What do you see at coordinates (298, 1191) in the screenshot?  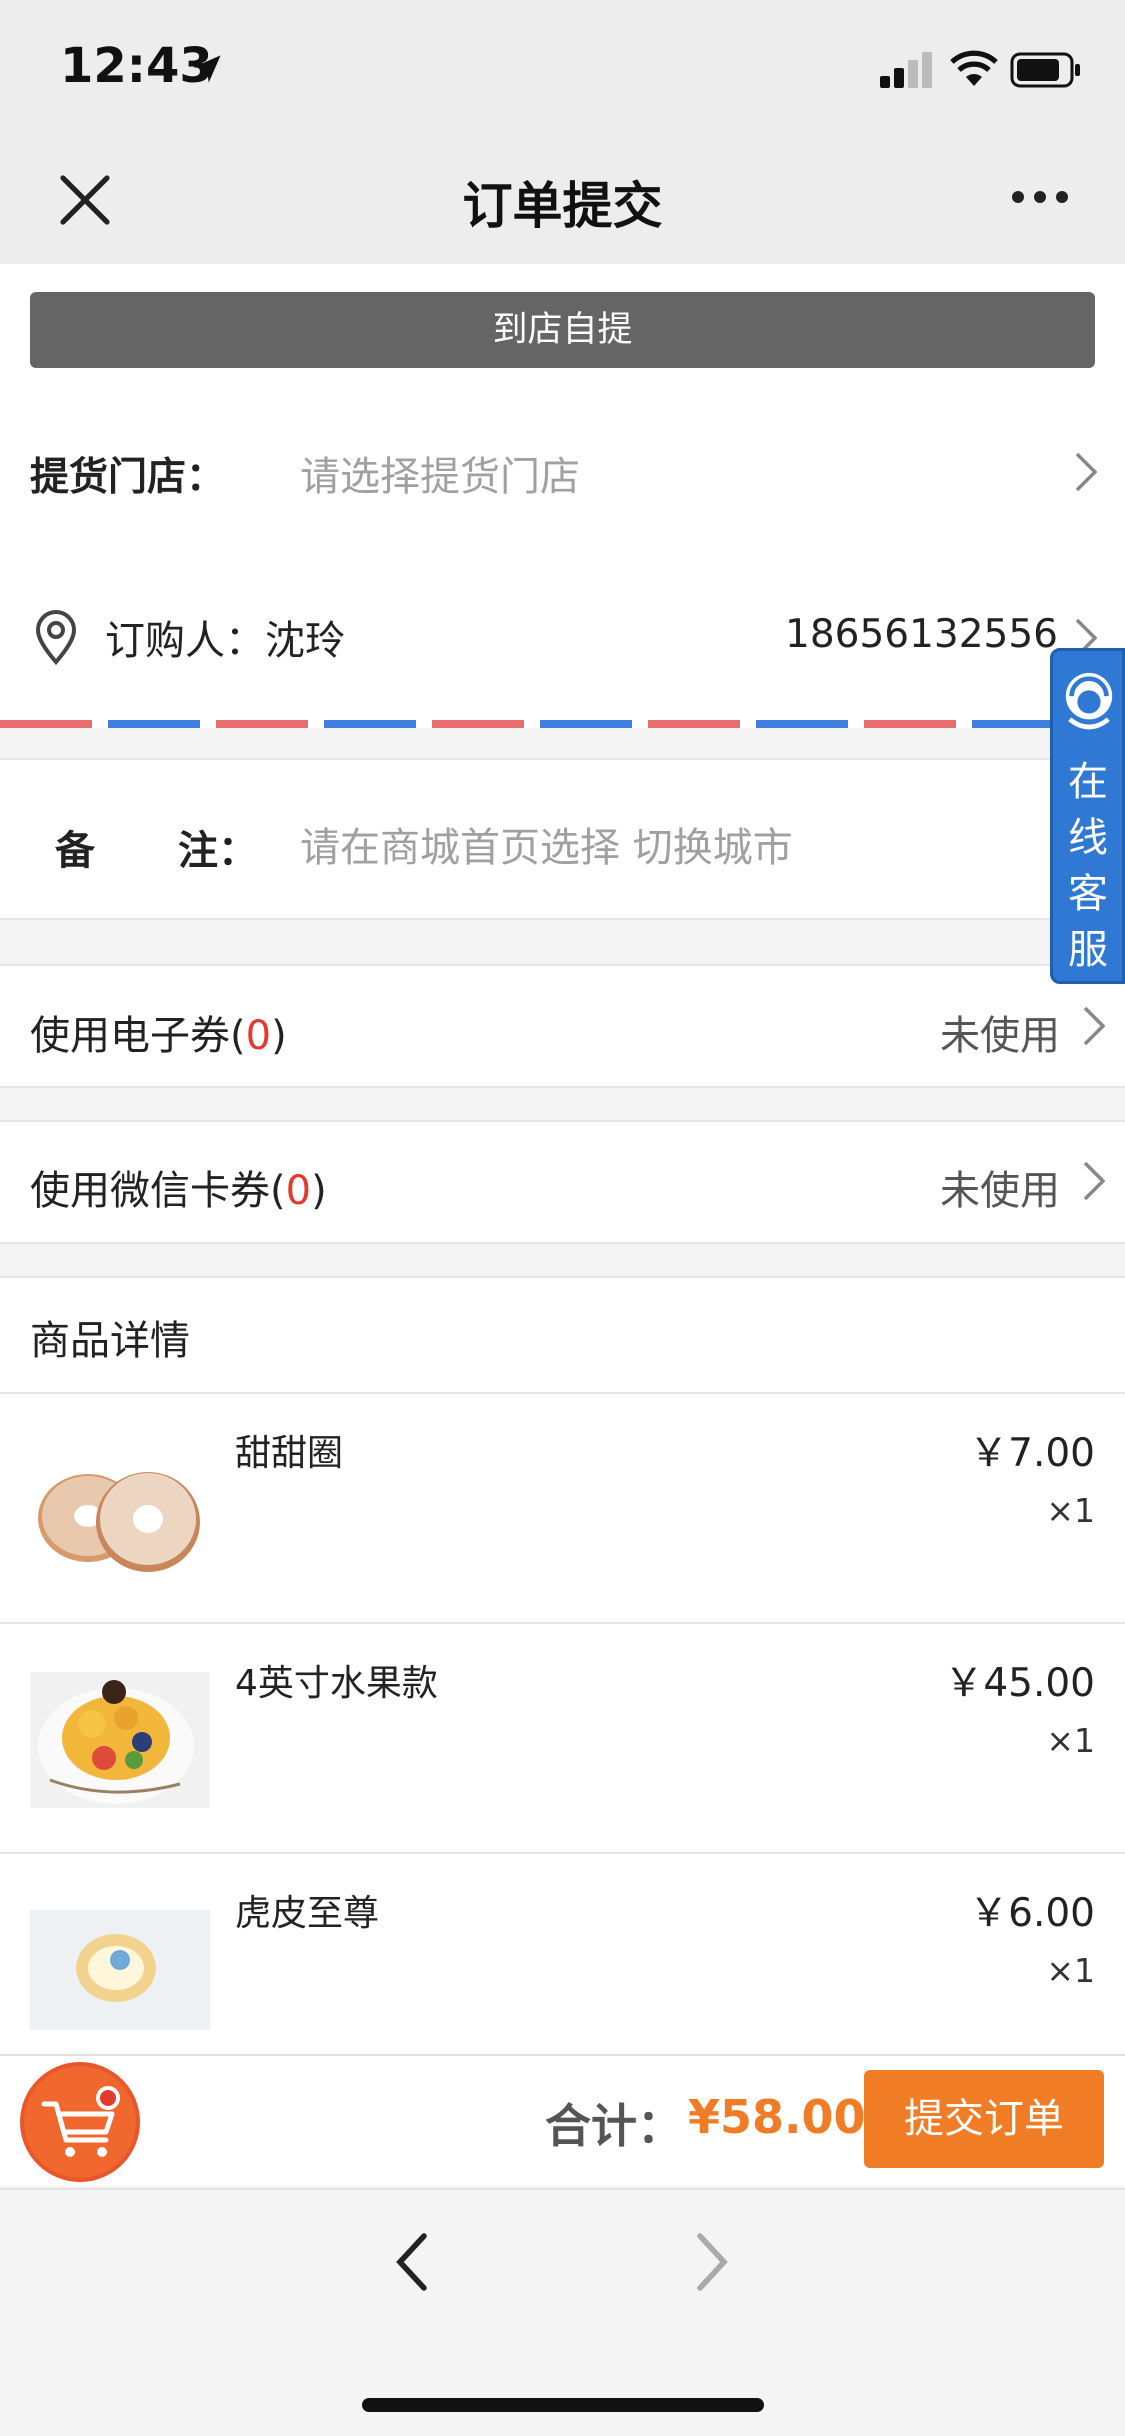 I see `wechat-coupon-count: 0` at bounding box center [298, 1191].